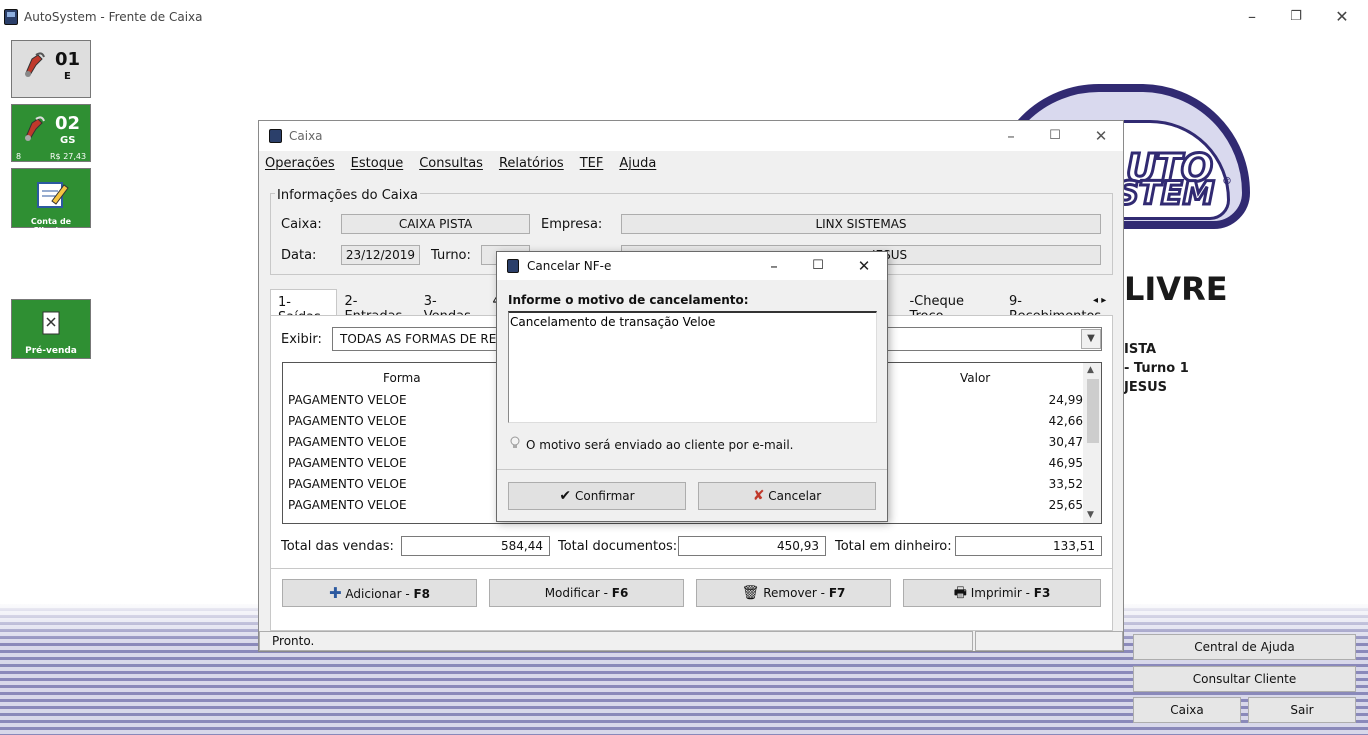 This screenshot has width=1368, height=735. Describe the element at coordinates (1002, 593) in the screenshot. I see `print-button: 🖶 Imprimir - F3` at that location.